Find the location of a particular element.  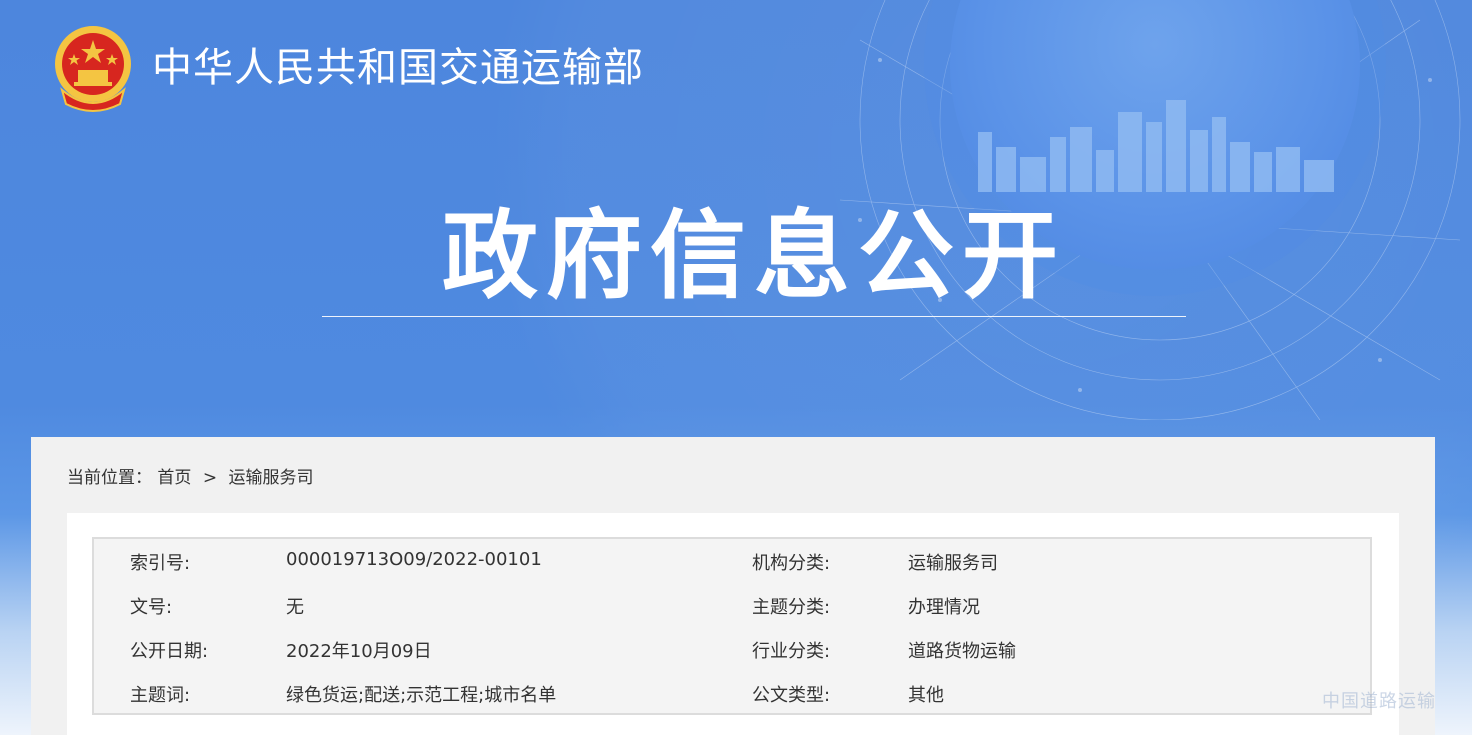

metadata-row: 主题词: 绿色货运;配送;示范工程;城市名单 公文类型: 其他 is located at coordinates (732, 693).